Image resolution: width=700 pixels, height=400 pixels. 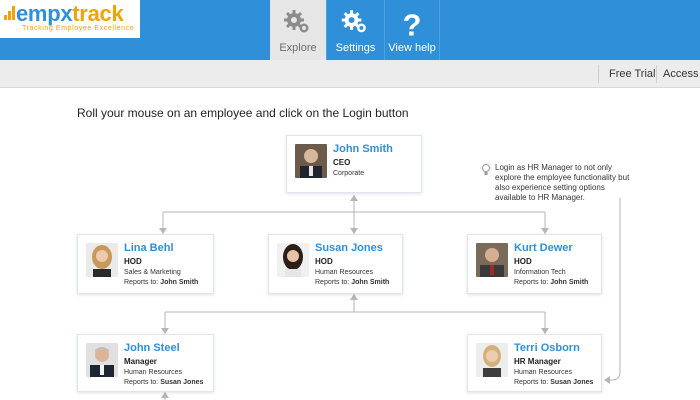 I want to click on employee-name: John Steel, so click(x=152, y=348).